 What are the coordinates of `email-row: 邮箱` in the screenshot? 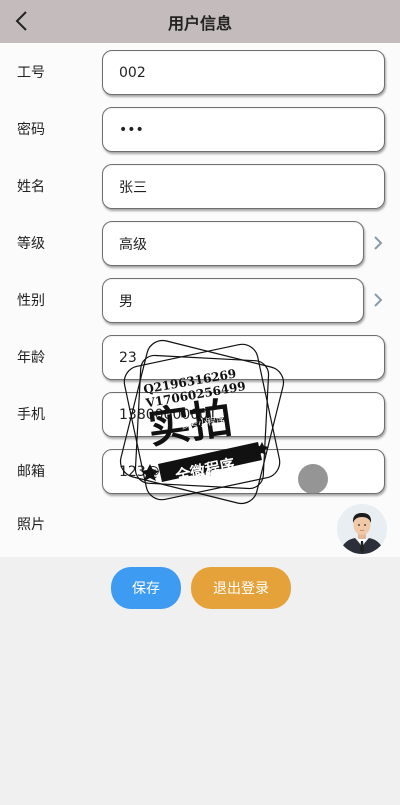 It's located at (200, 470).